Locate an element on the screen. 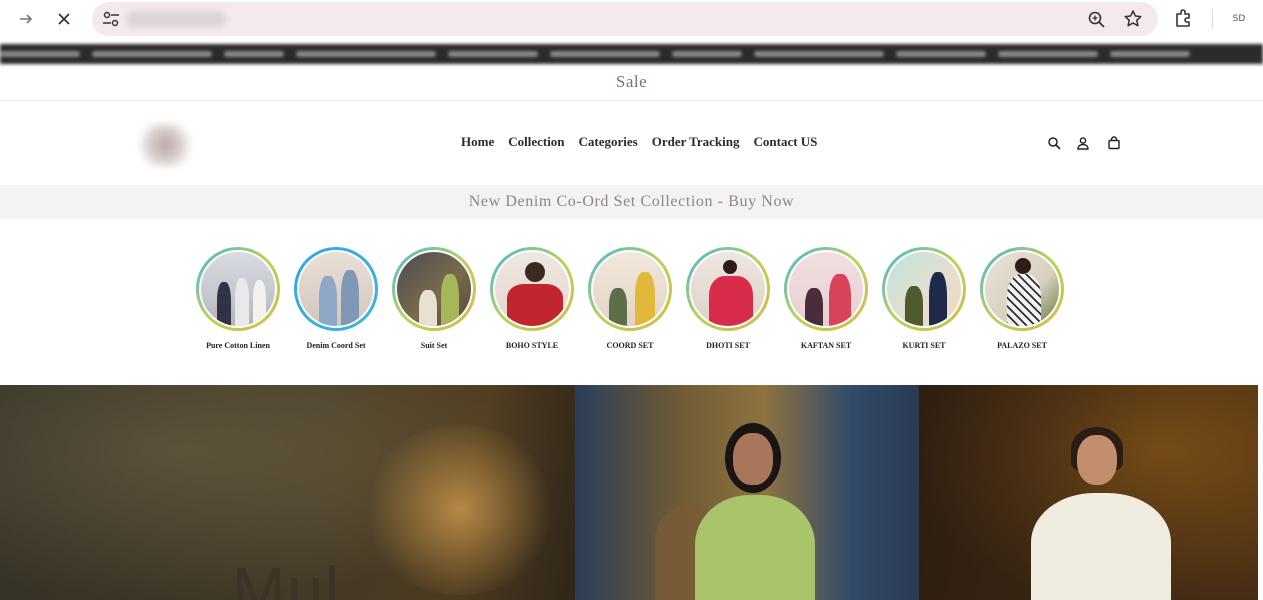  category-label: Pure Cotton Linen is located at coordinates (238, 345).